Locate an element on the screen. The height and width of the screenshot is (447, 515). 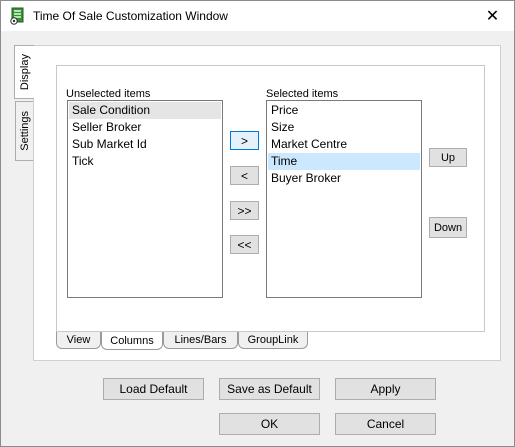
list-item: Tick is located at coordinates (145, 161).